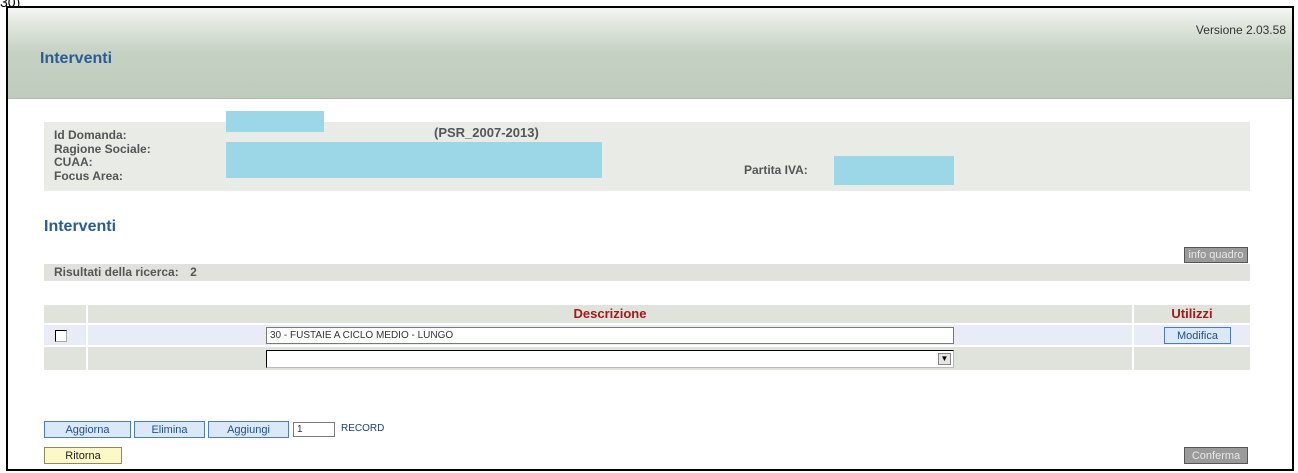 The height and width of the screenshot is (473, 1298). I want to click on row-checkbox, so click(61, 336).